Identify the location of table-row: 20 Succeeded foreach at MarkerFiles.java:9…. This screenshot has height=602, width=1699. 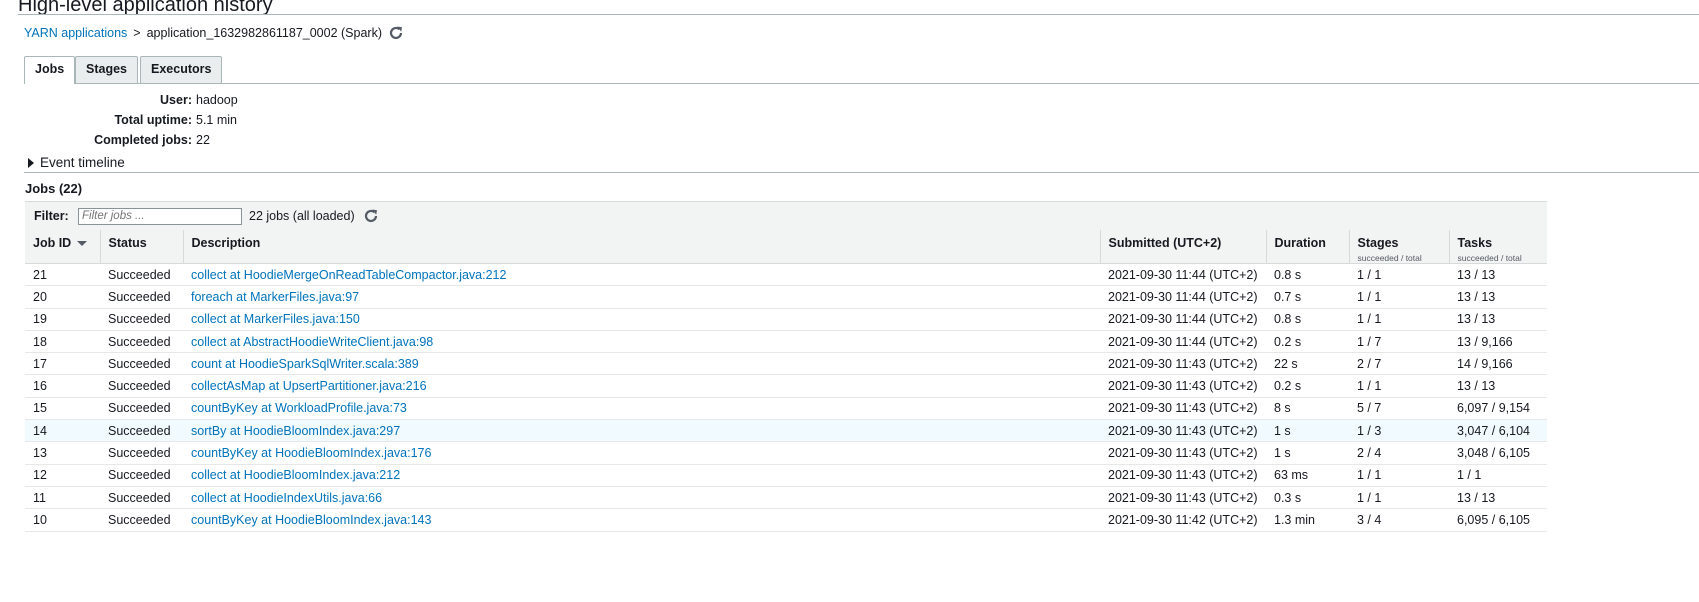
(786, 297).